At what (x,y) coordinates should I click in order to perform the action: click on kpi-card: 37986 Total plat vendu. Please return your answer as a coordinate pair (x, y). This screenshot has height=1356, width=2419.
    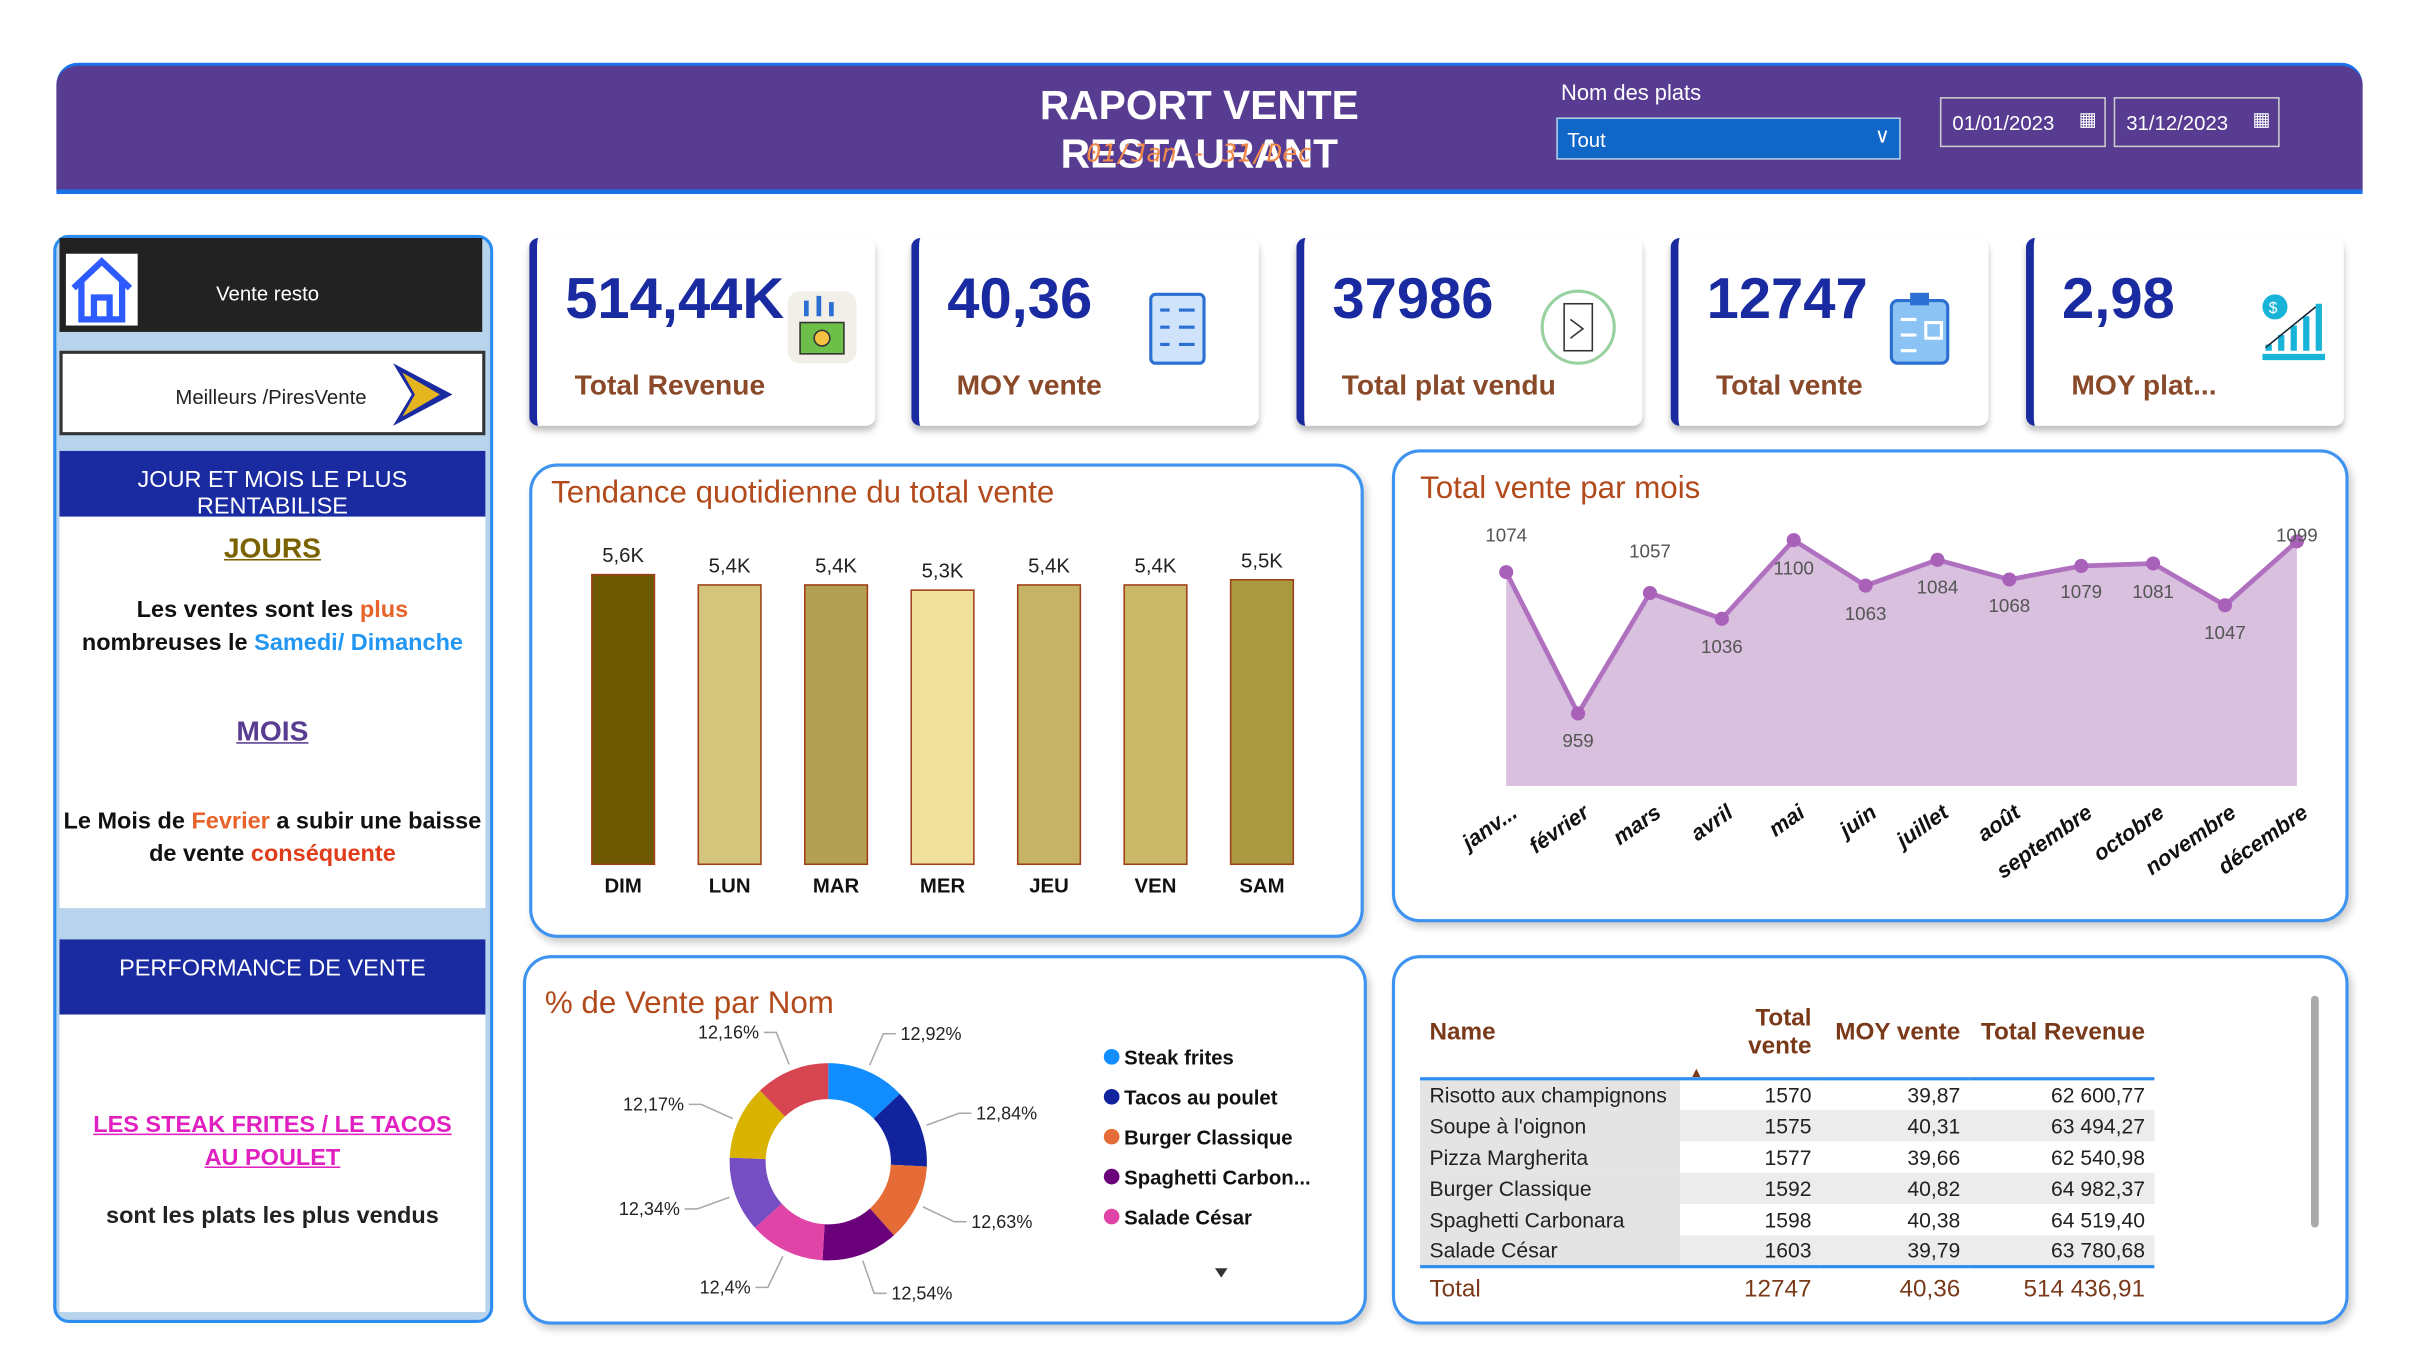
    Looking at the image, I should click on (1469, 331).